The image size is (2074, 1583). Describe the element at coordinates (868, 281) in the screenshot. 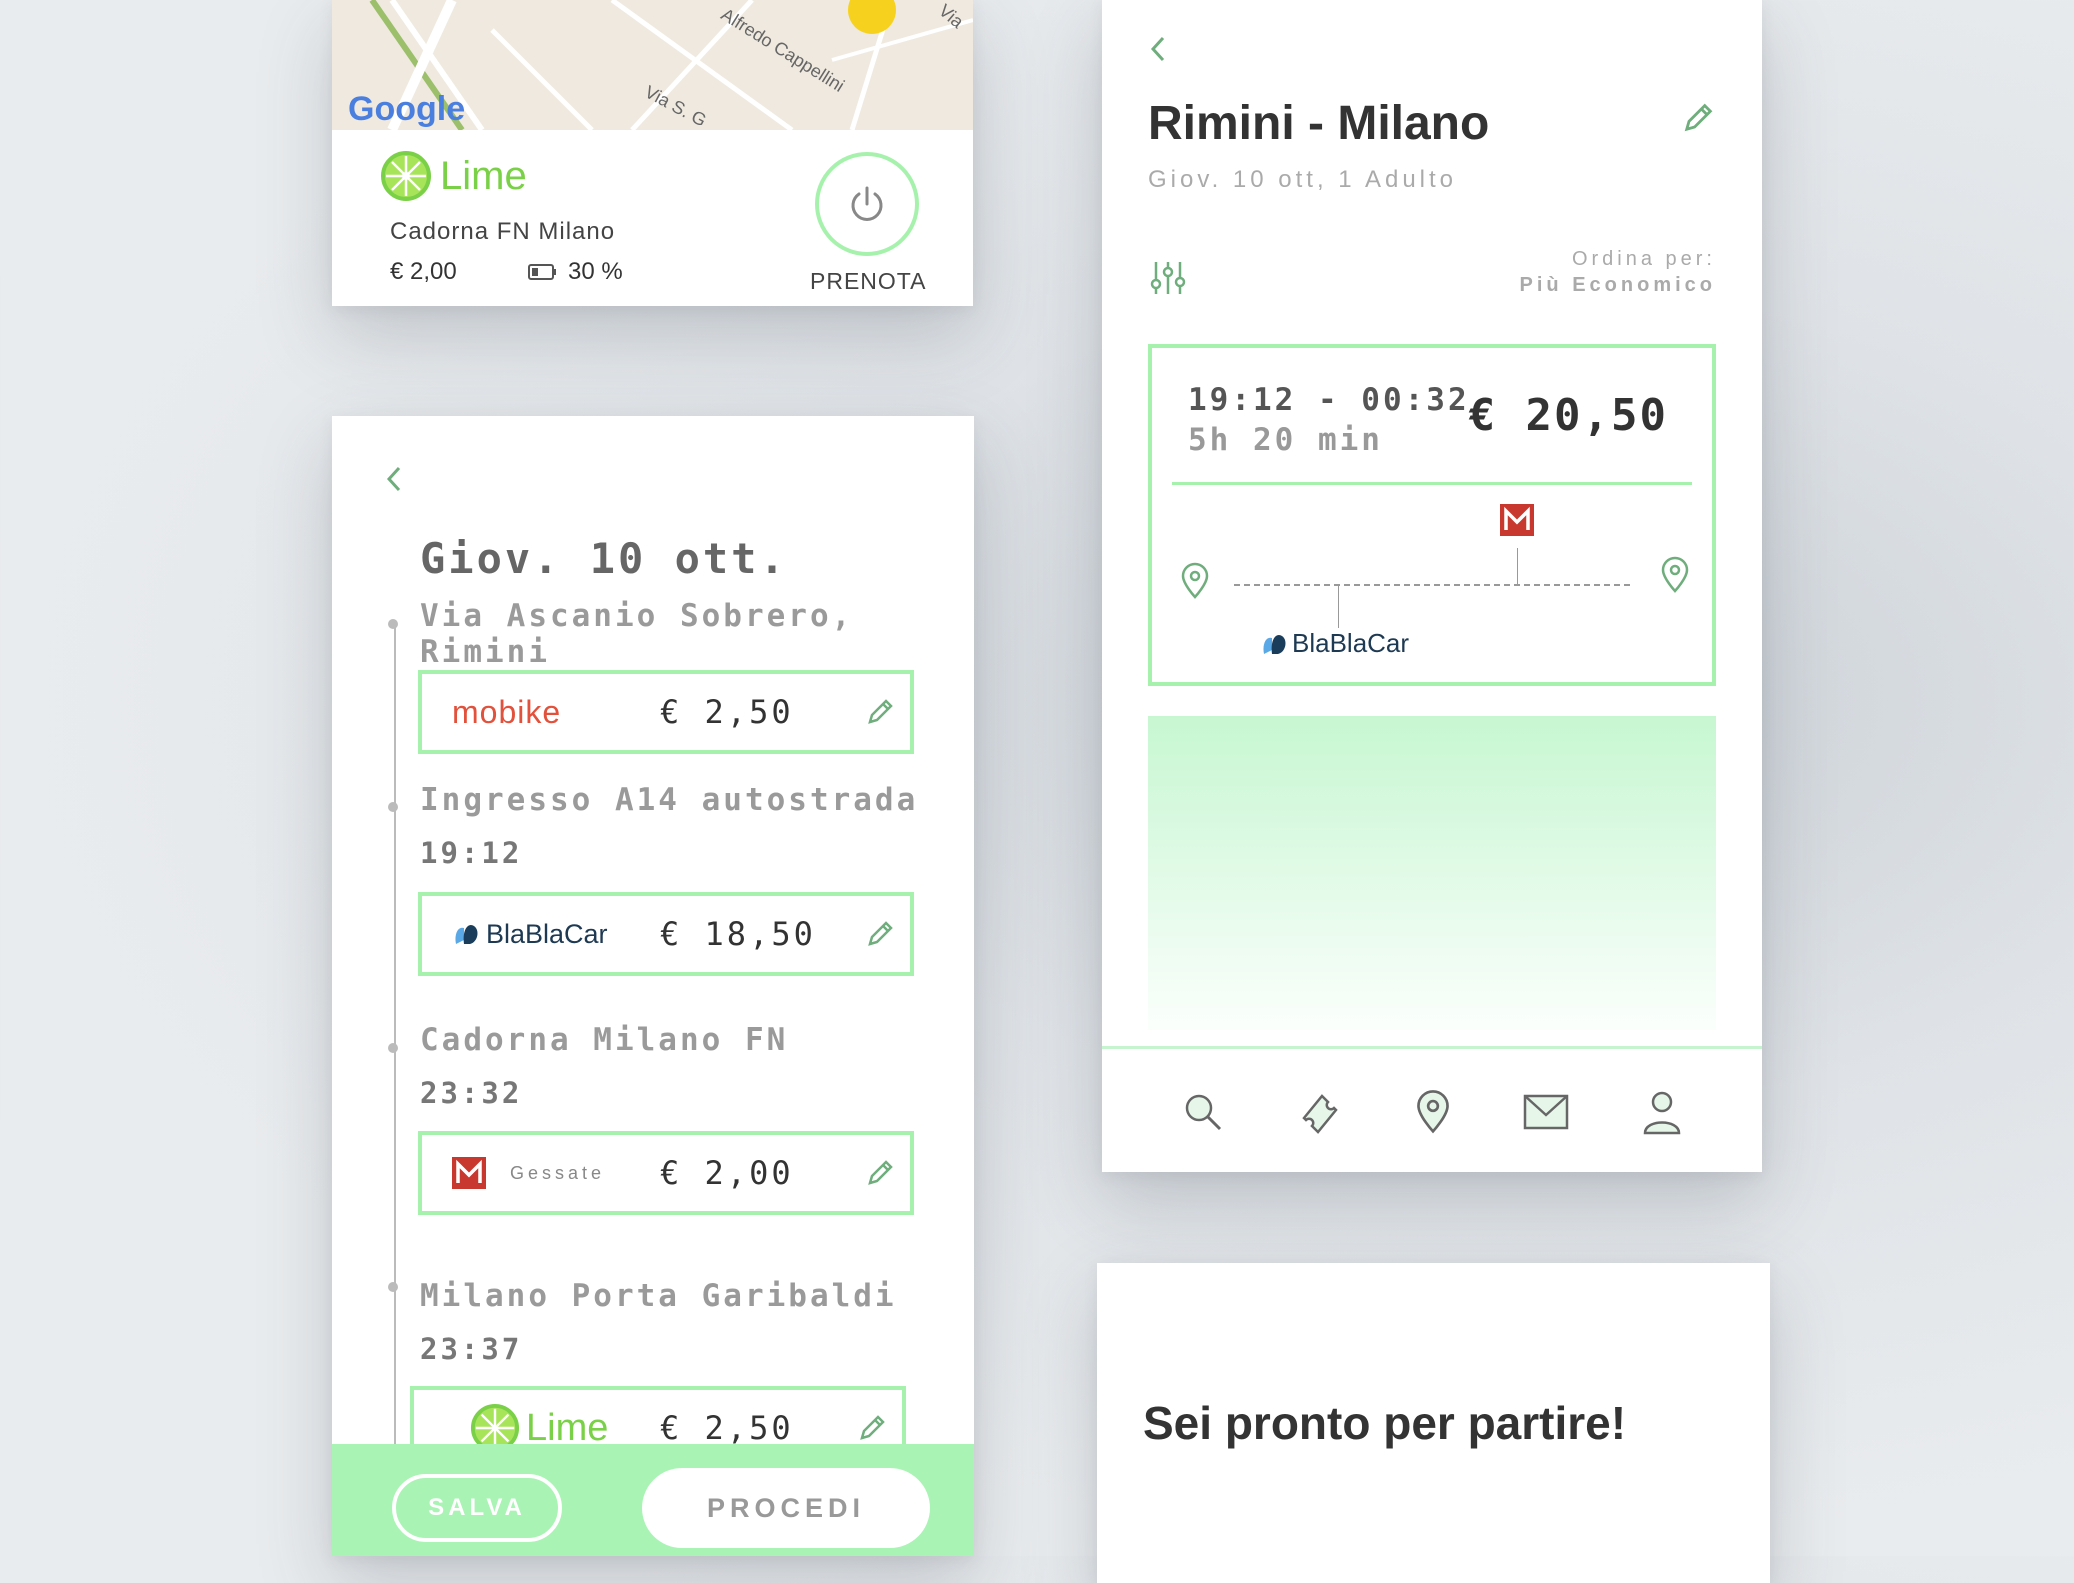

I see `book-button-label: PRENOTA` at that location.